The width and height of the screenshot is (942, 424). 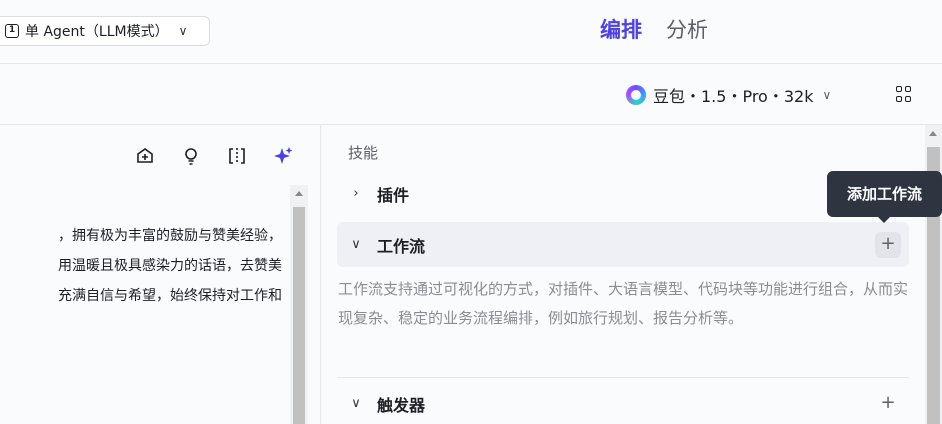 I want to click on model-bar: 豆包・1.5・Pro・32k ∨, so click(x=471, y=94).